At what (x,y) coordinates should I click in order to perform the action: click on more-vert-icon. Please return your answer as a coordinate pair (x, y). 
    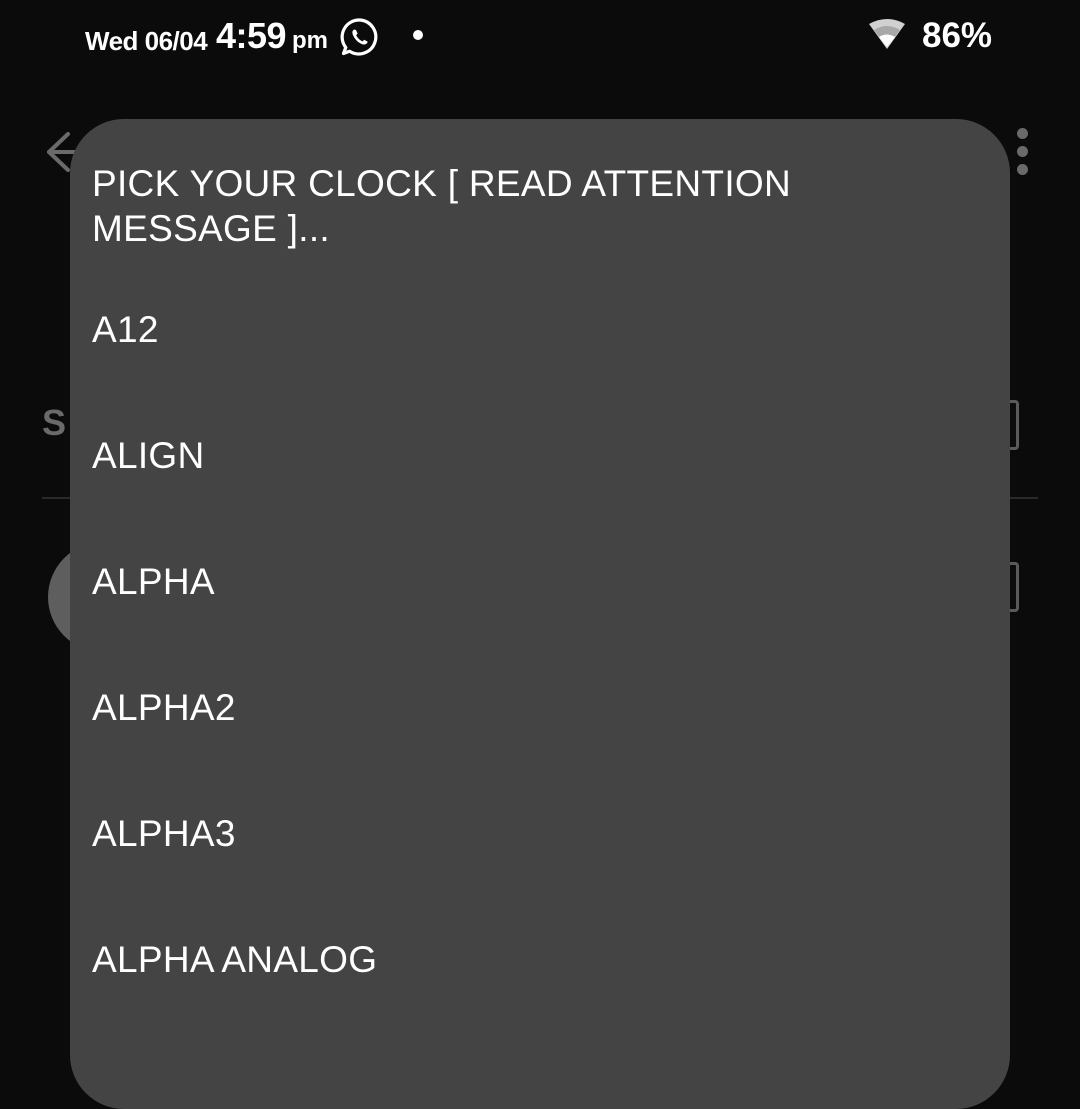
    Looking at the image, I should click on (1022, 152).